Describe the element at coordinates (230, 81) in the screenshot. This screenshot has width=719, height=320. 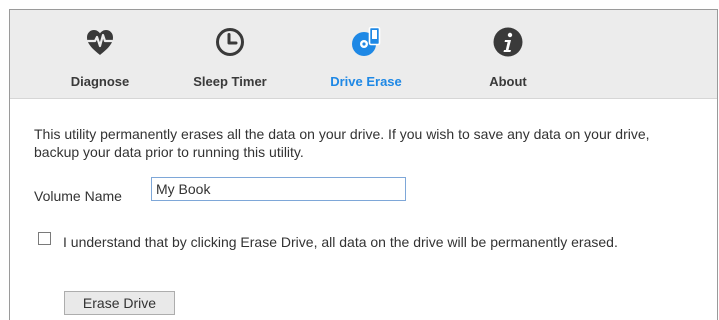
I see `tab-sleep-timer-label: Sleep Timer` at that location.